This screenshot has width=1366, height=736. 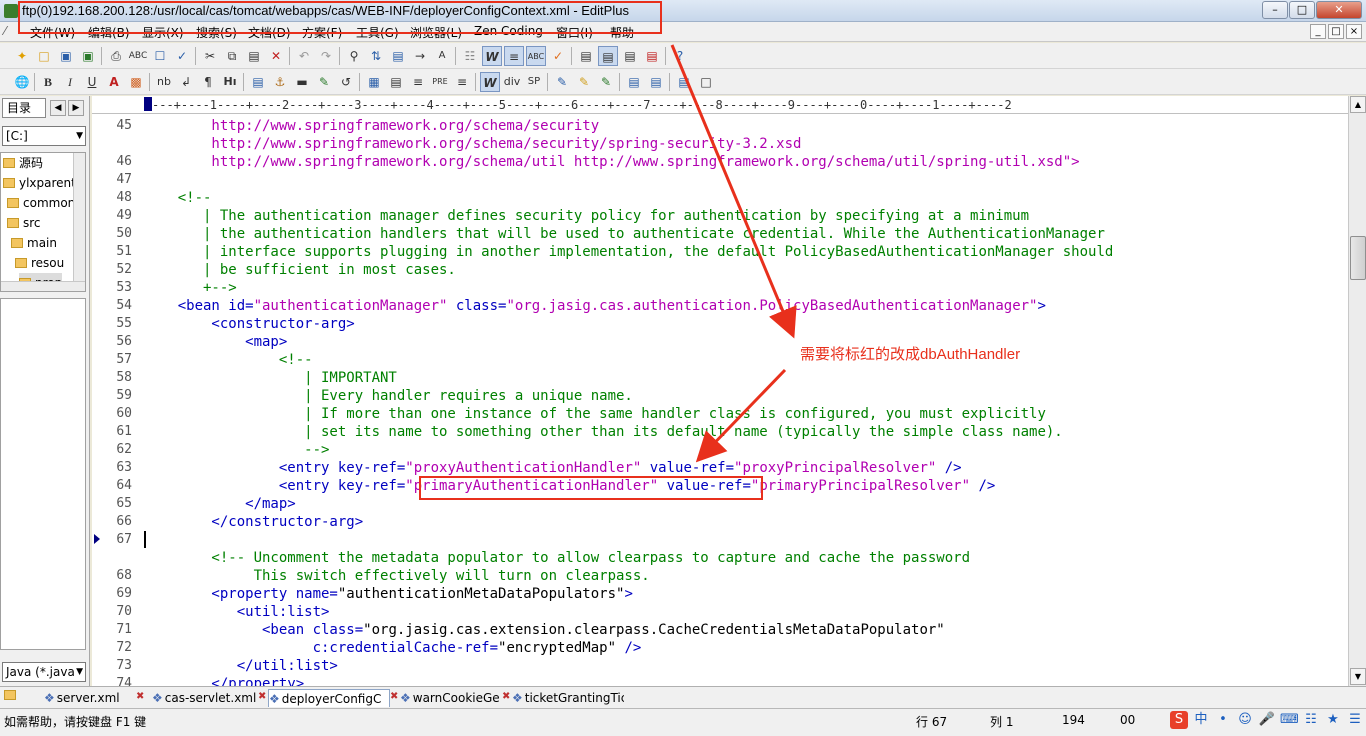 I want to click on heading-icon: Hı, so click(x=230, y=82).